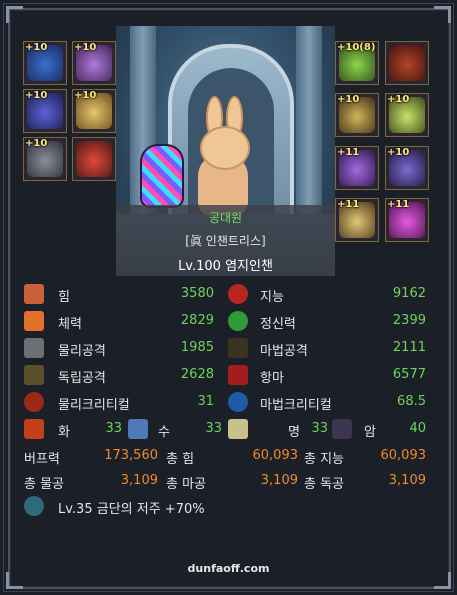 This screenshot has width=457, height=595. I want to click on stat-value: 3580, so click(197, 293).